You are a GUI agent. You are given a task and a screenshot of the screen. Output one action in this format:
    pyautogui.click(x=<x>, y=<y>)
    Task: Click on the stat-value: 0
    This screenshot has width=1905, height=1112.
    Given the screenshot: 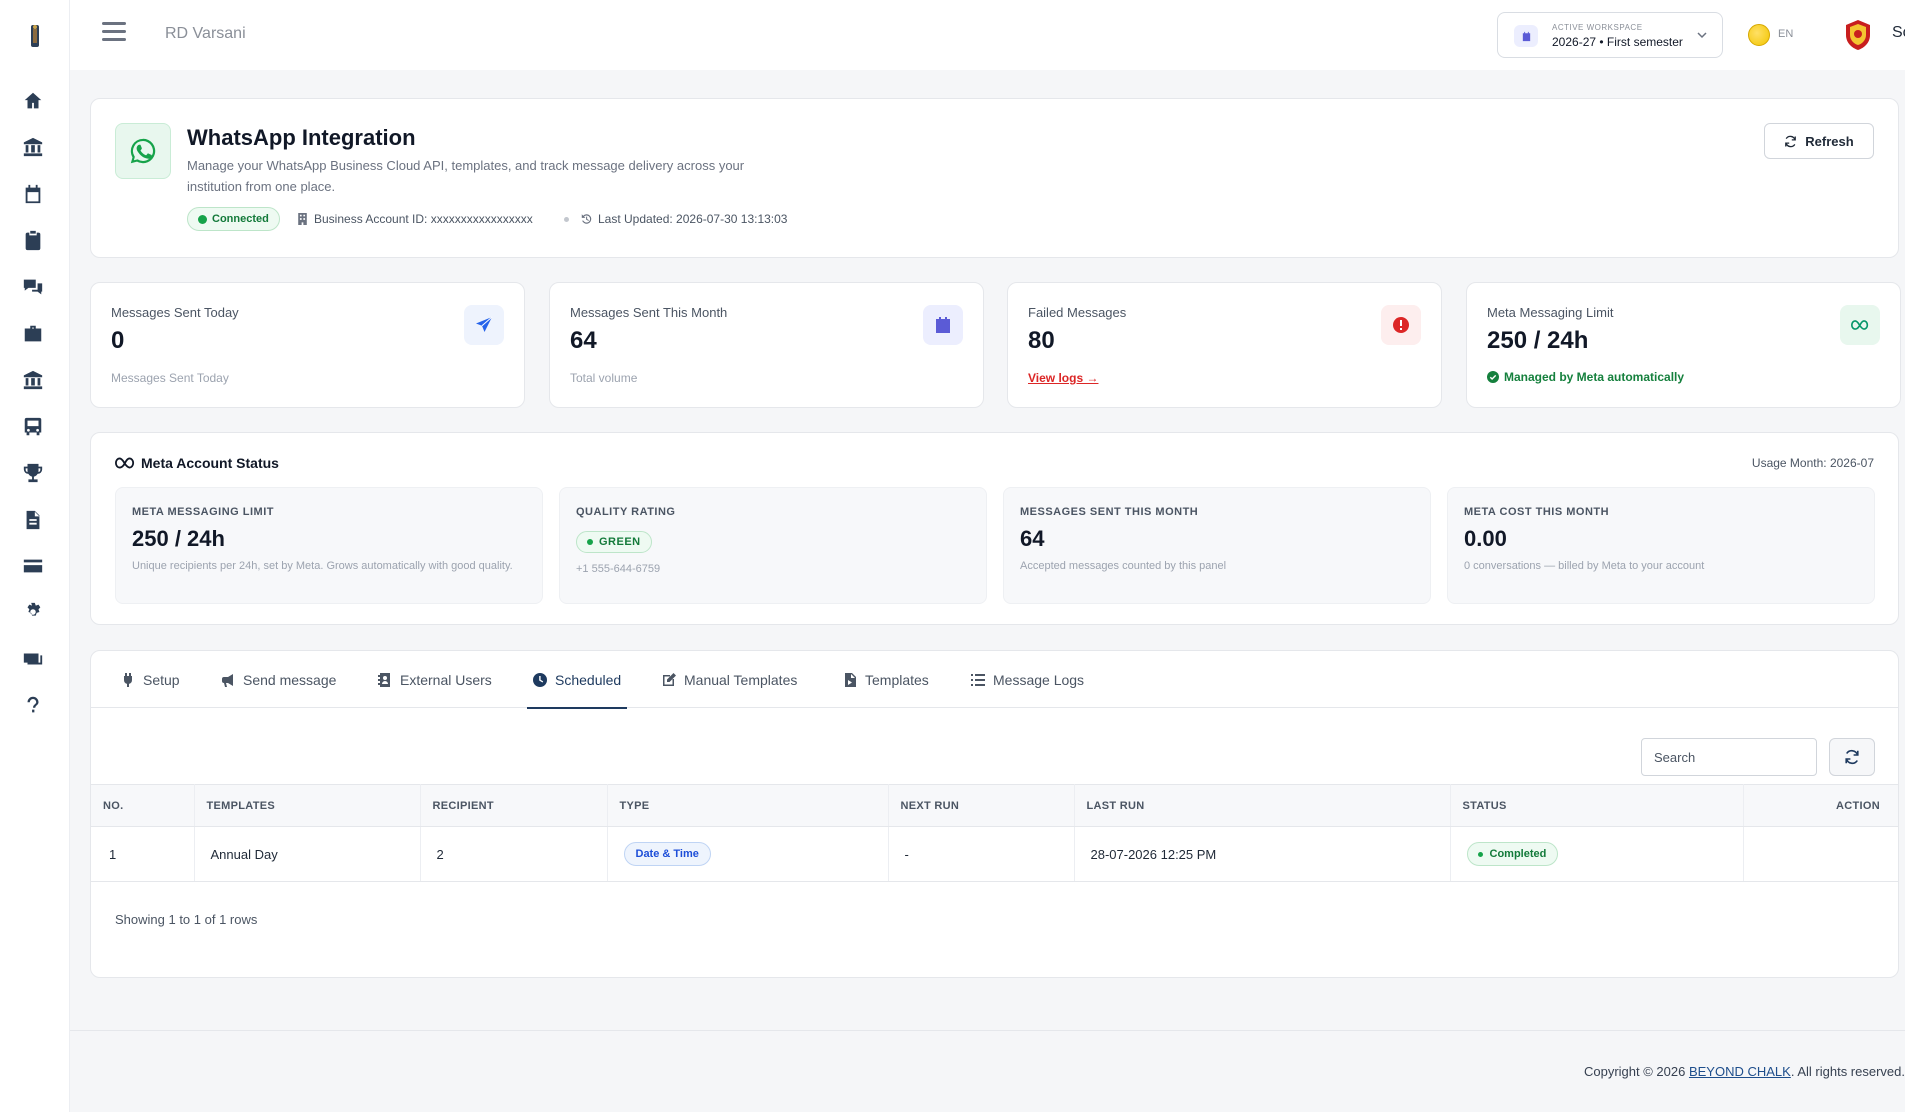 What is the action you would take?
    pyautogui.click(x=118, y=340)
    